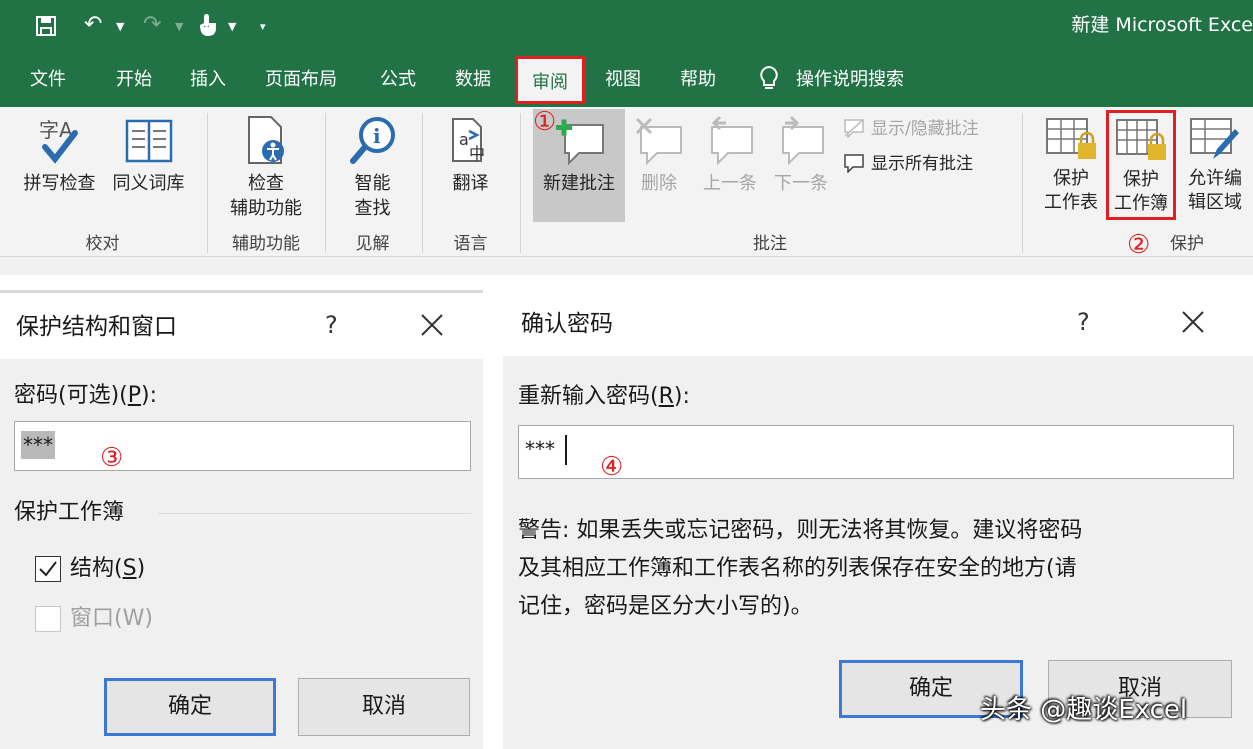 The height and width of the screenshot is (749, 1253). What do you see at coordinates (550, 80) in the screenshot?
I see `tab-review: 审阅` at bounding box center [550, 80].